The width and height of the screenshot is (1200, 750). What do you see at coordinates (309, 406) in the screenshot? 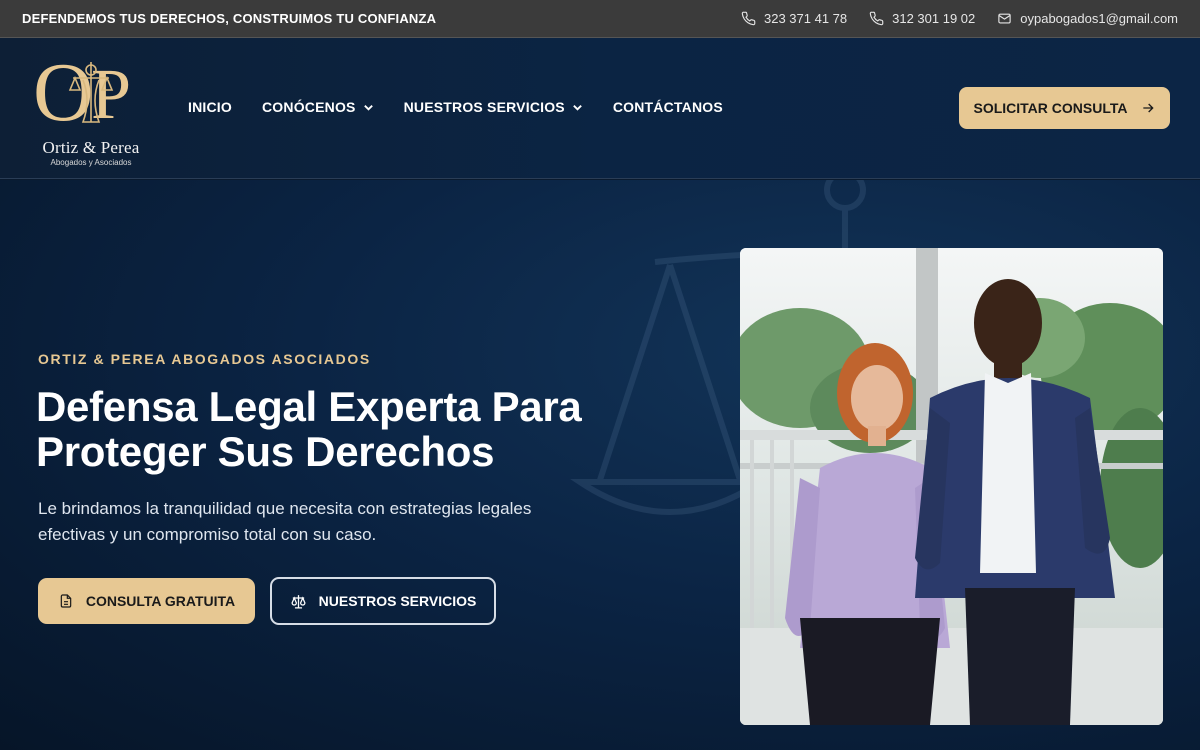
I see `hero-headline-line-1: Defensa Legal Experta Para` at bounding box center [309, 406].